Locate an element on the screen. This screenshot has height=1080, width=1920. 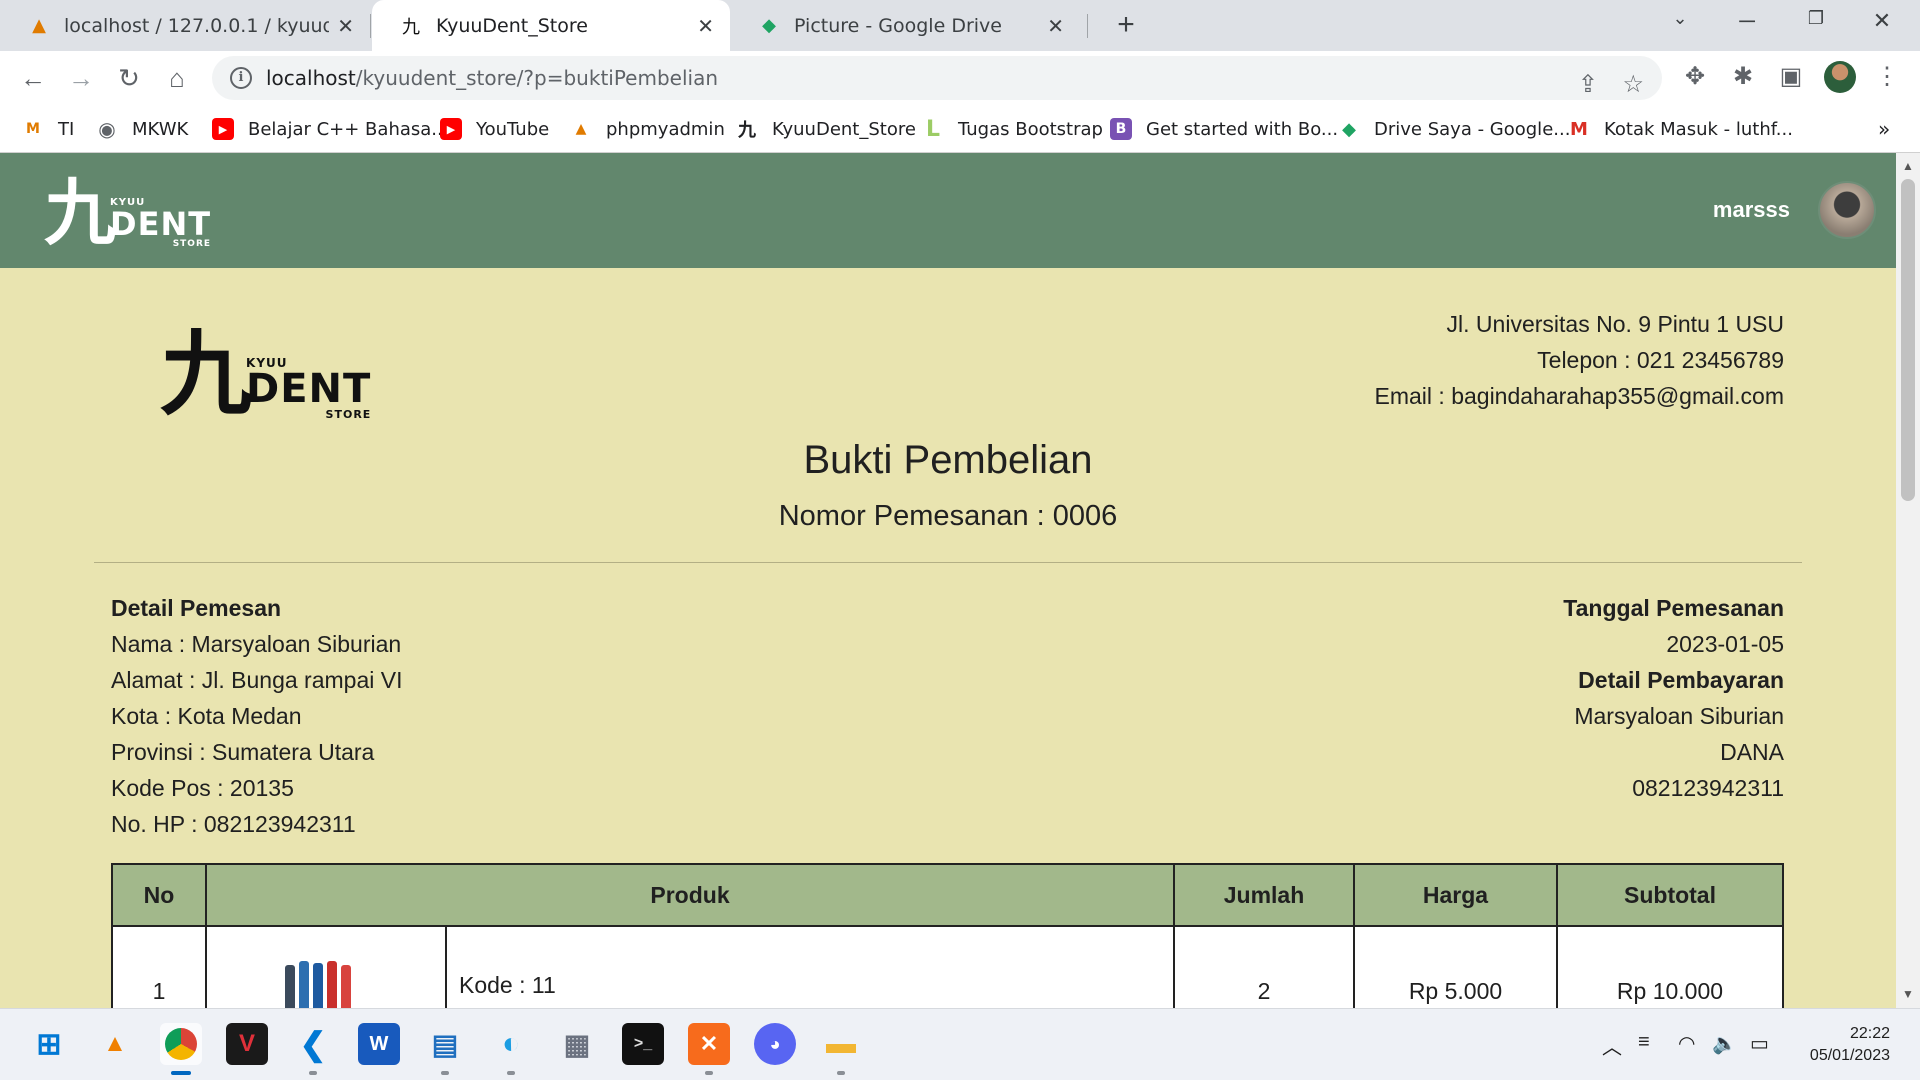
scroll-up-icon: ▲ is located at coordinates (1908, 166).